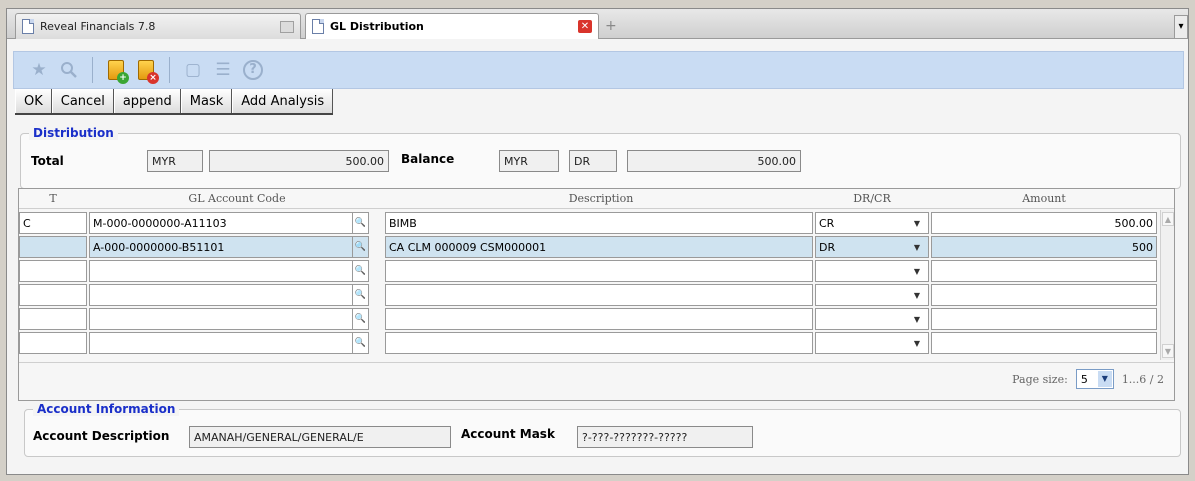  Describe the element at coordinates (1084, 379) in the screenshot. I see `page-size-value: 5` at that location.